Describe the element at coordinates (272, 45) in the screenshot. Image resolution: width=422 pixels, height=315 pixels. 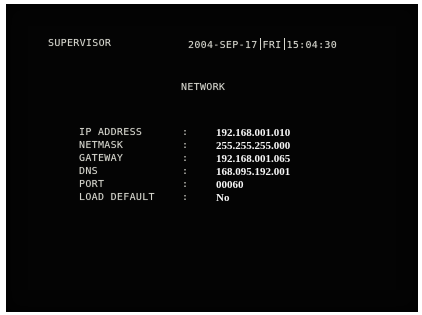
I see `weekday-text: FRI` at that location.